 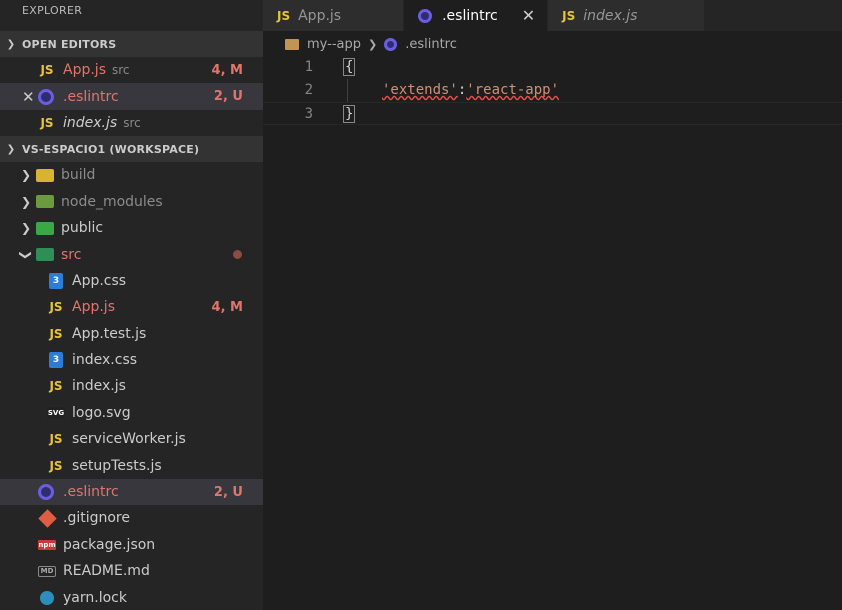 I want to click on tree-file-app-js: JS App.js 4, M, so click(x=131, y=307).